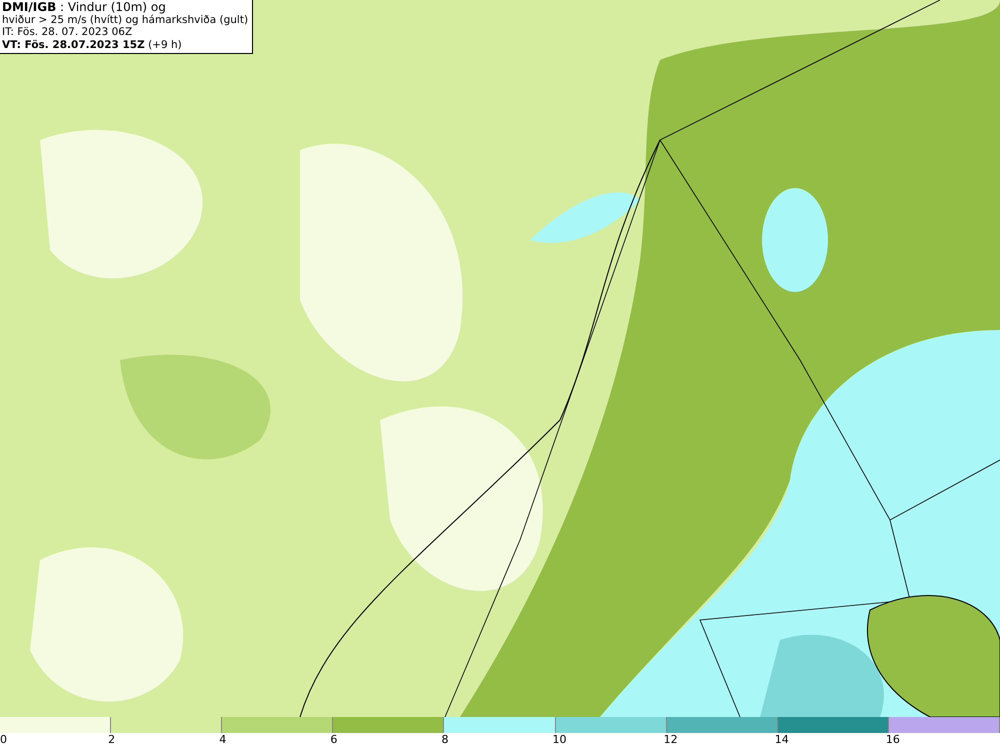 Image resolution: width=1000 pixels, height=747 pixels. I want to click on info-text: IT: Fös. 28. 07. 2023 06Z, so click(68, 32).